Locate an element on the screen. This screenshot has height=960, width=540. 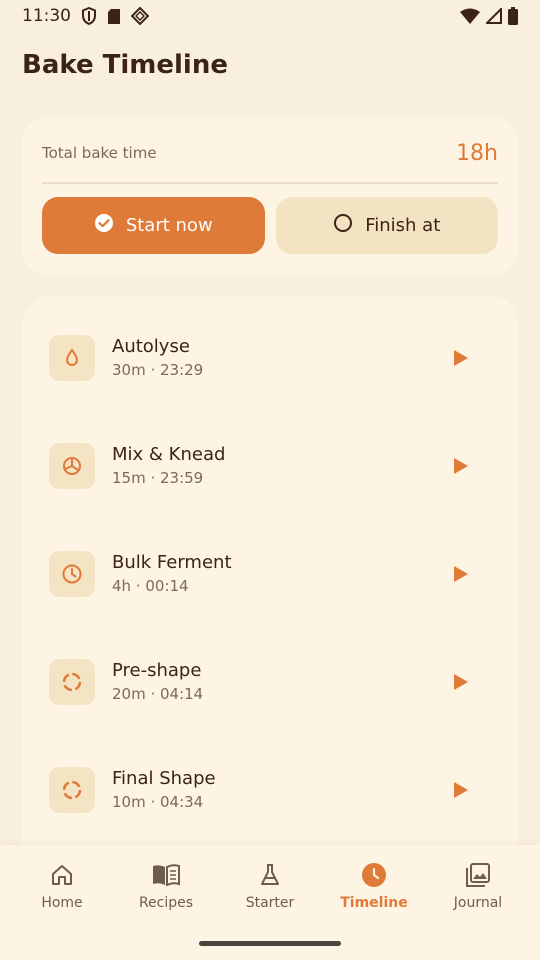
step-autolyse: Autolyse 30m · 23:29 is located at coordinates (270, 358).